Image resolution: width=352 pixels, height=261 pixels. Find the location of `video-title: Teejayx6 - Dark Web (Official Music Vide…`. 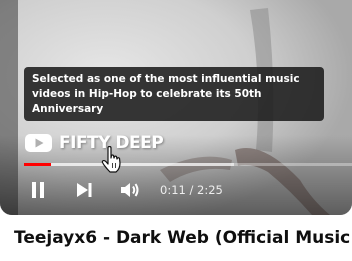

video-title: Teejayx6 - Dark Web (Official Music Vide… is located at coordinates (183, 238).